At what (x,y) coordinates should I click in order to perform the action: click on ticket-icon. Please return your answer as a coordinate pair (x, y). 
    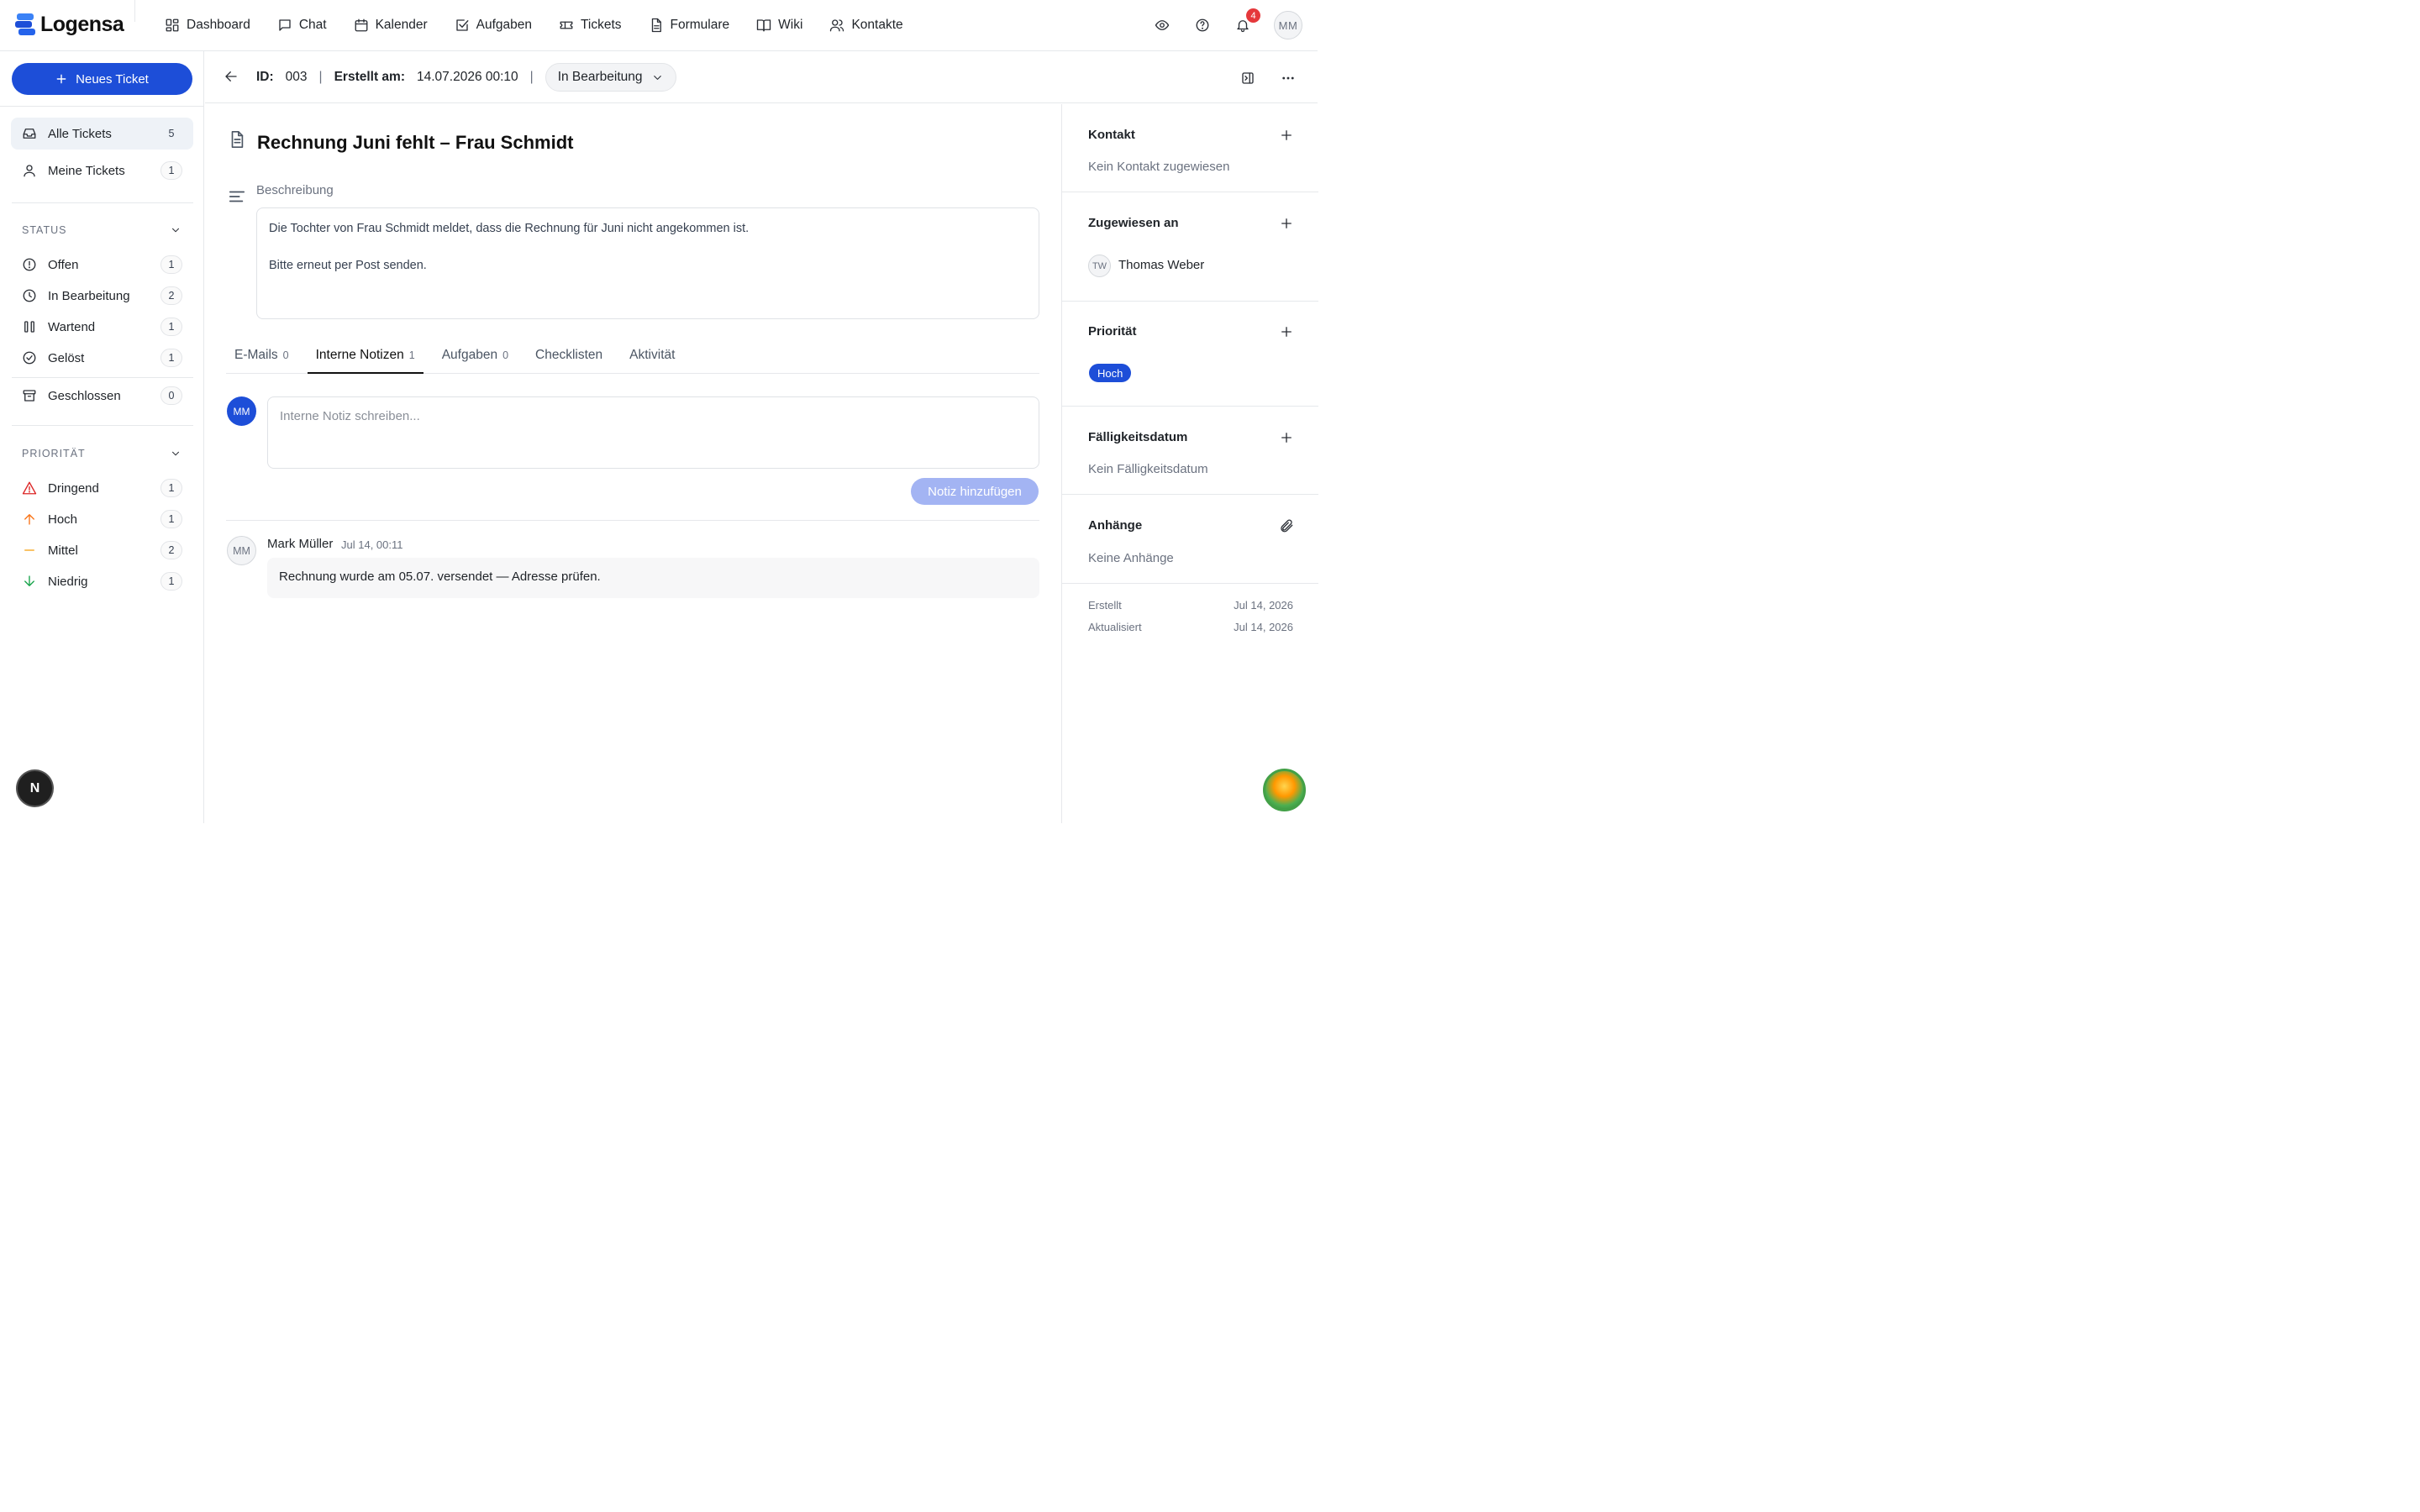
    Looking at the image, I should click on (567, 25).